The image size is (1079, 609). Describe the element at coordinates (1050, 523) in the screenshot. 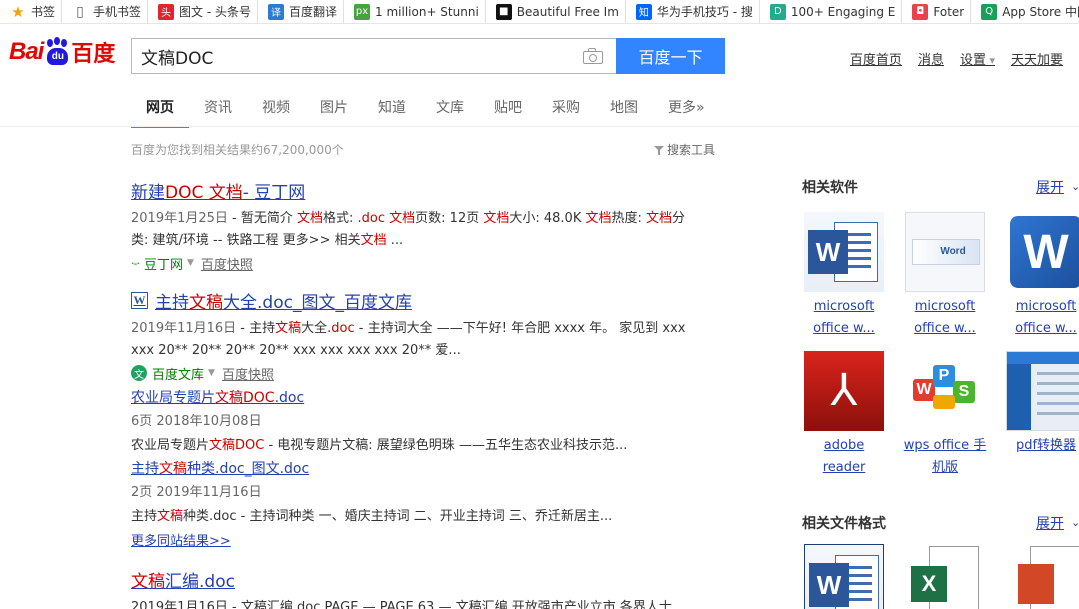

I see `expand-formats-link: 展开` at that location.